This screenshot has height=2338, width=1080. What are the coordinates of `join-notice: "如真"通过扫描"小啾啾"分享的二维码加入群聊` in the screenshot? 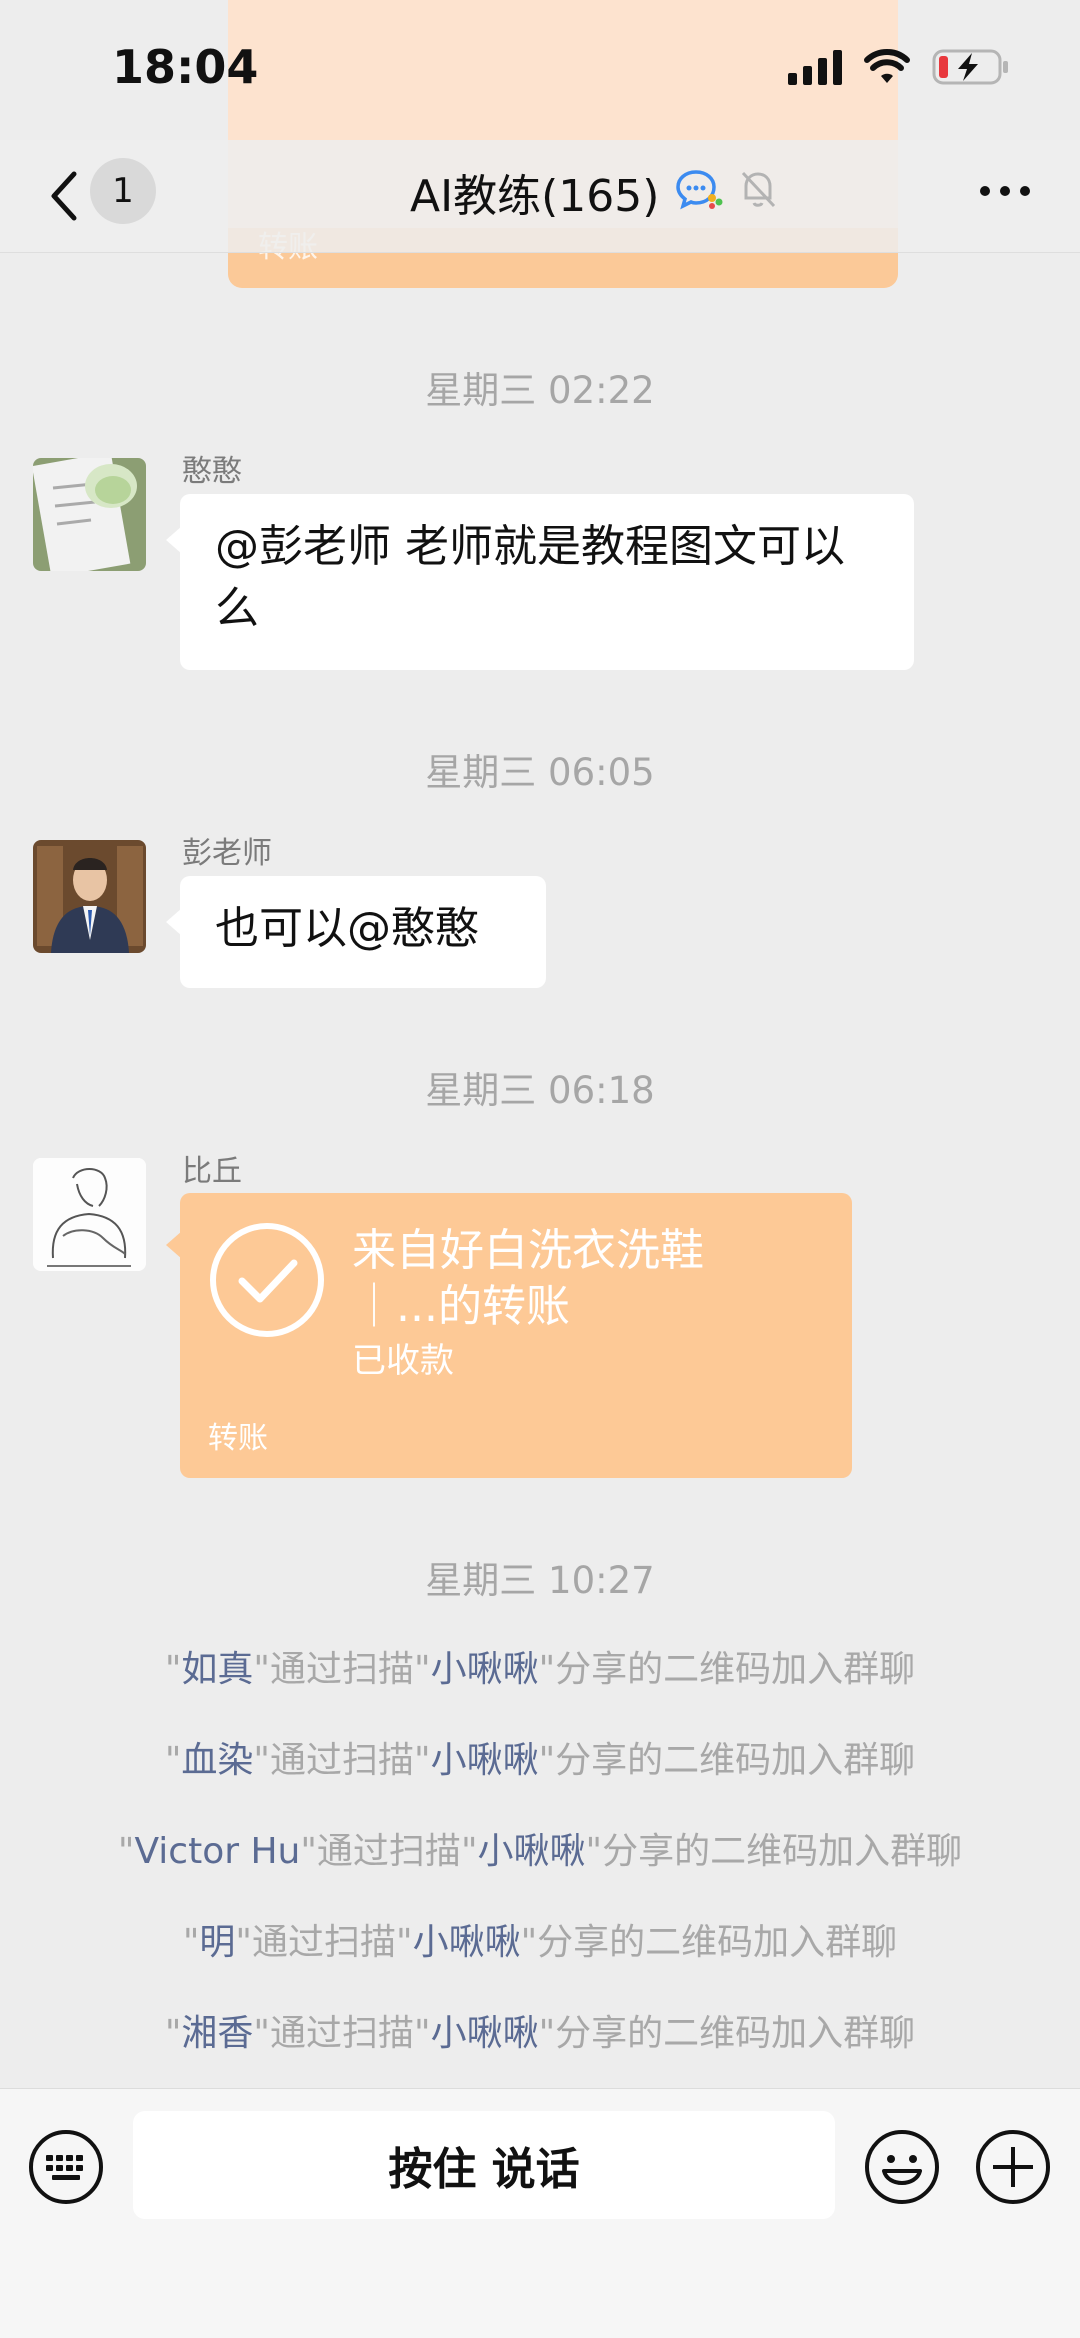 It's located at (540, 1669).